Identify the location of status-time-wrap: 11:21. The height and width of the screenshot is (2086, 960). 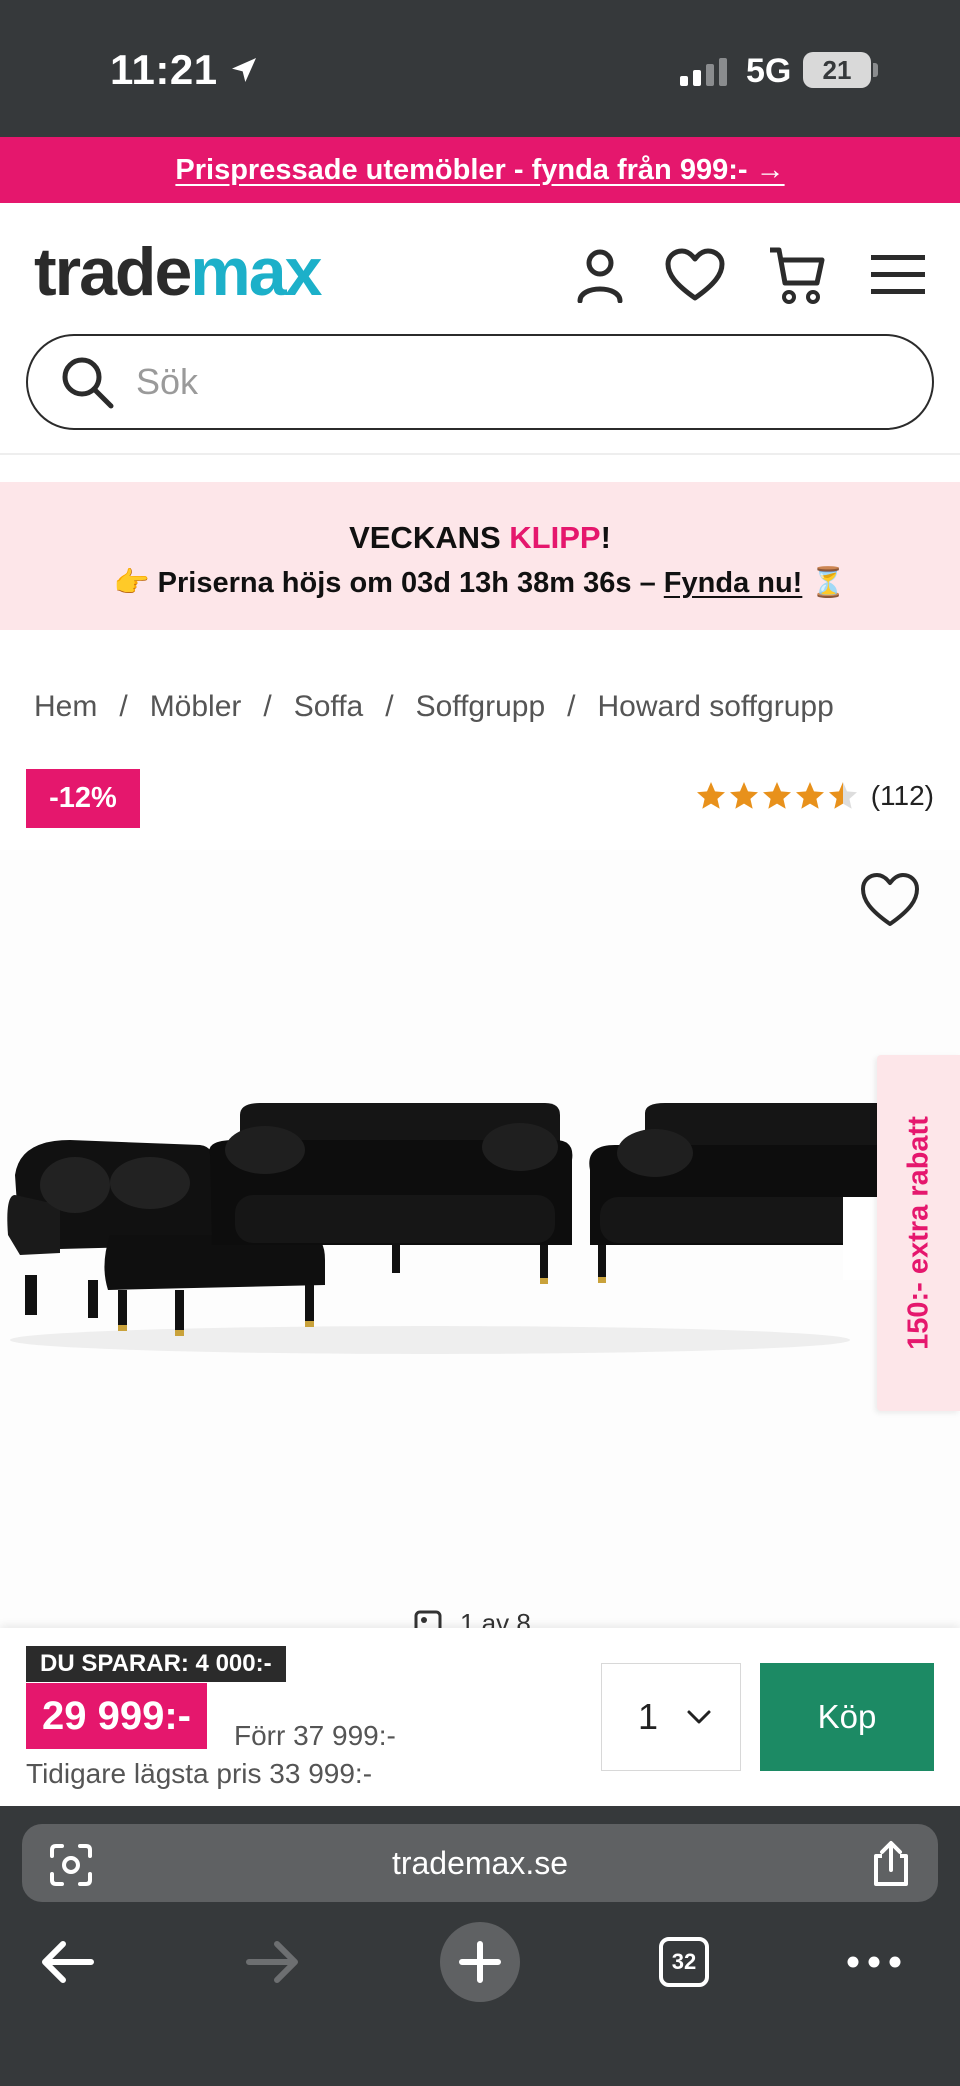
(185, 70).